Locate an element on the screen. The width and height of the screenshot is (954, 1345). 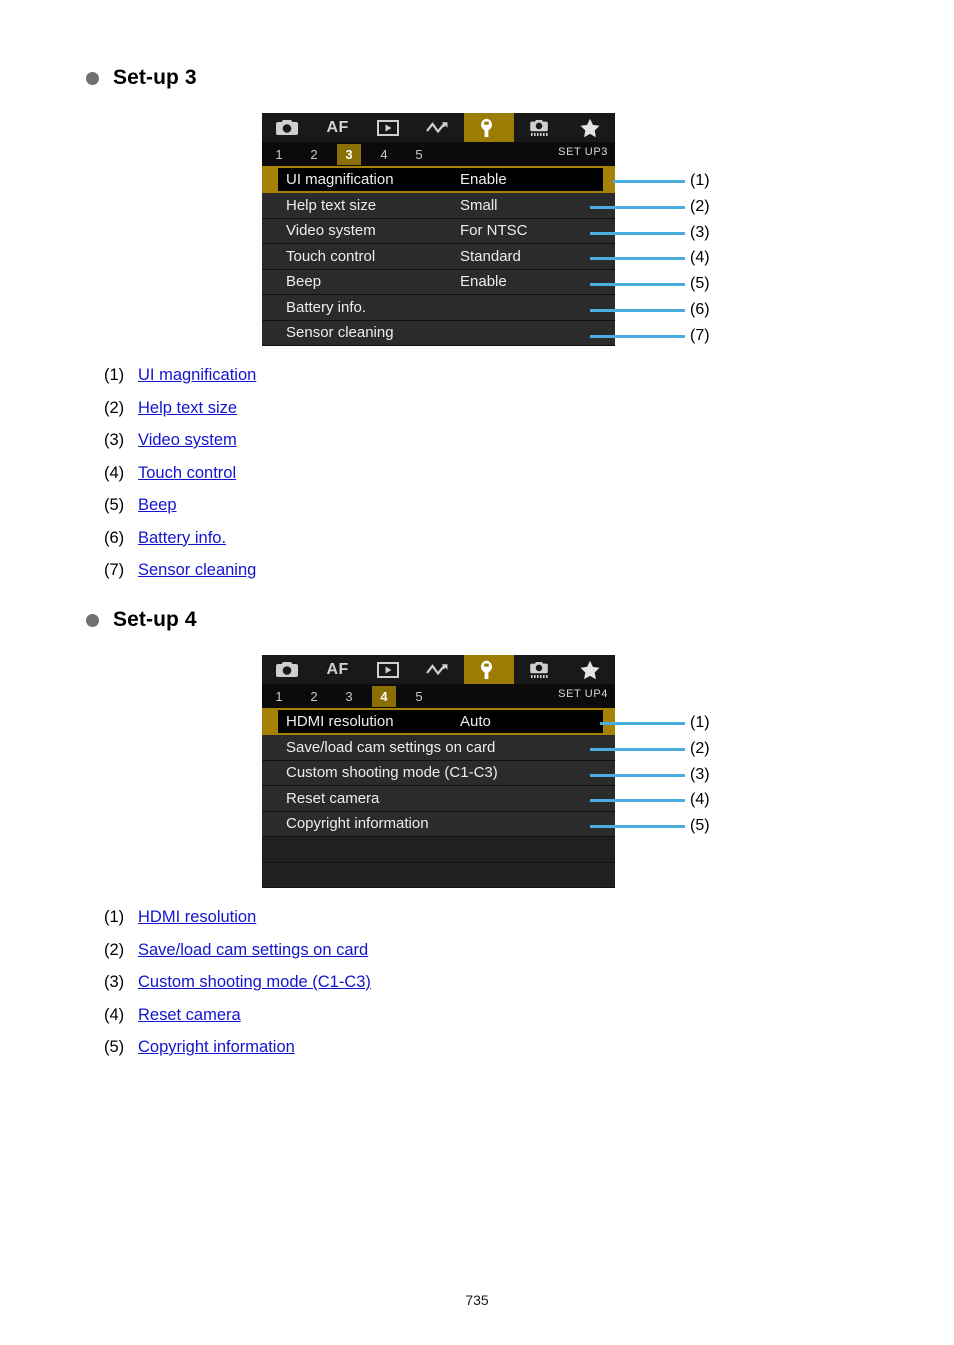
menu-row: Custom shooting mode (C1-C3) is located at coordinates (438, 773).